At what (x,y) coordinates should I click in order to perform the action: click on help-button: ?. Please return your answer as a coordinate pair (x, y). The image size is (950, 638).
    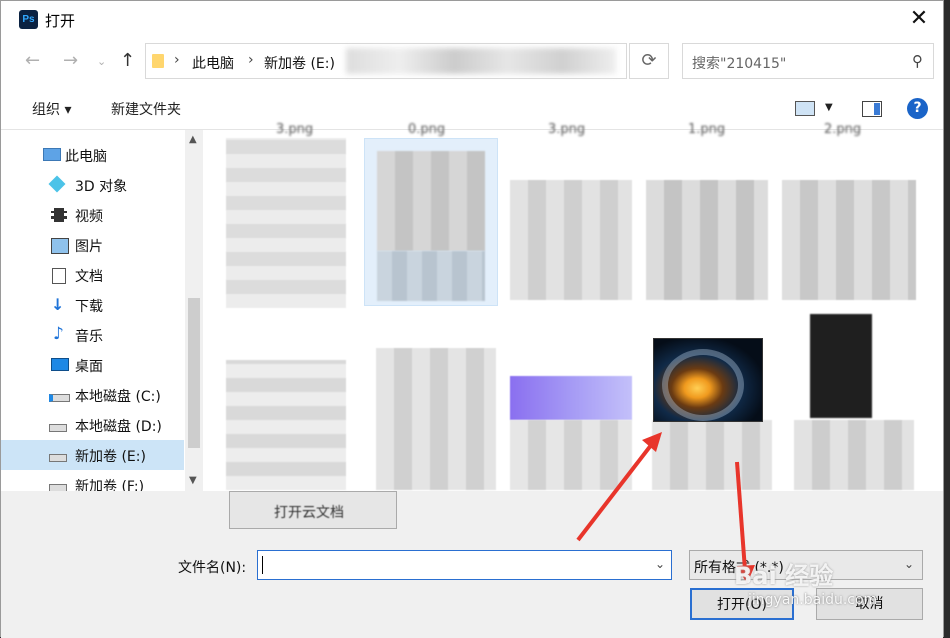
    Looking at the image, I should click on (917, 108).